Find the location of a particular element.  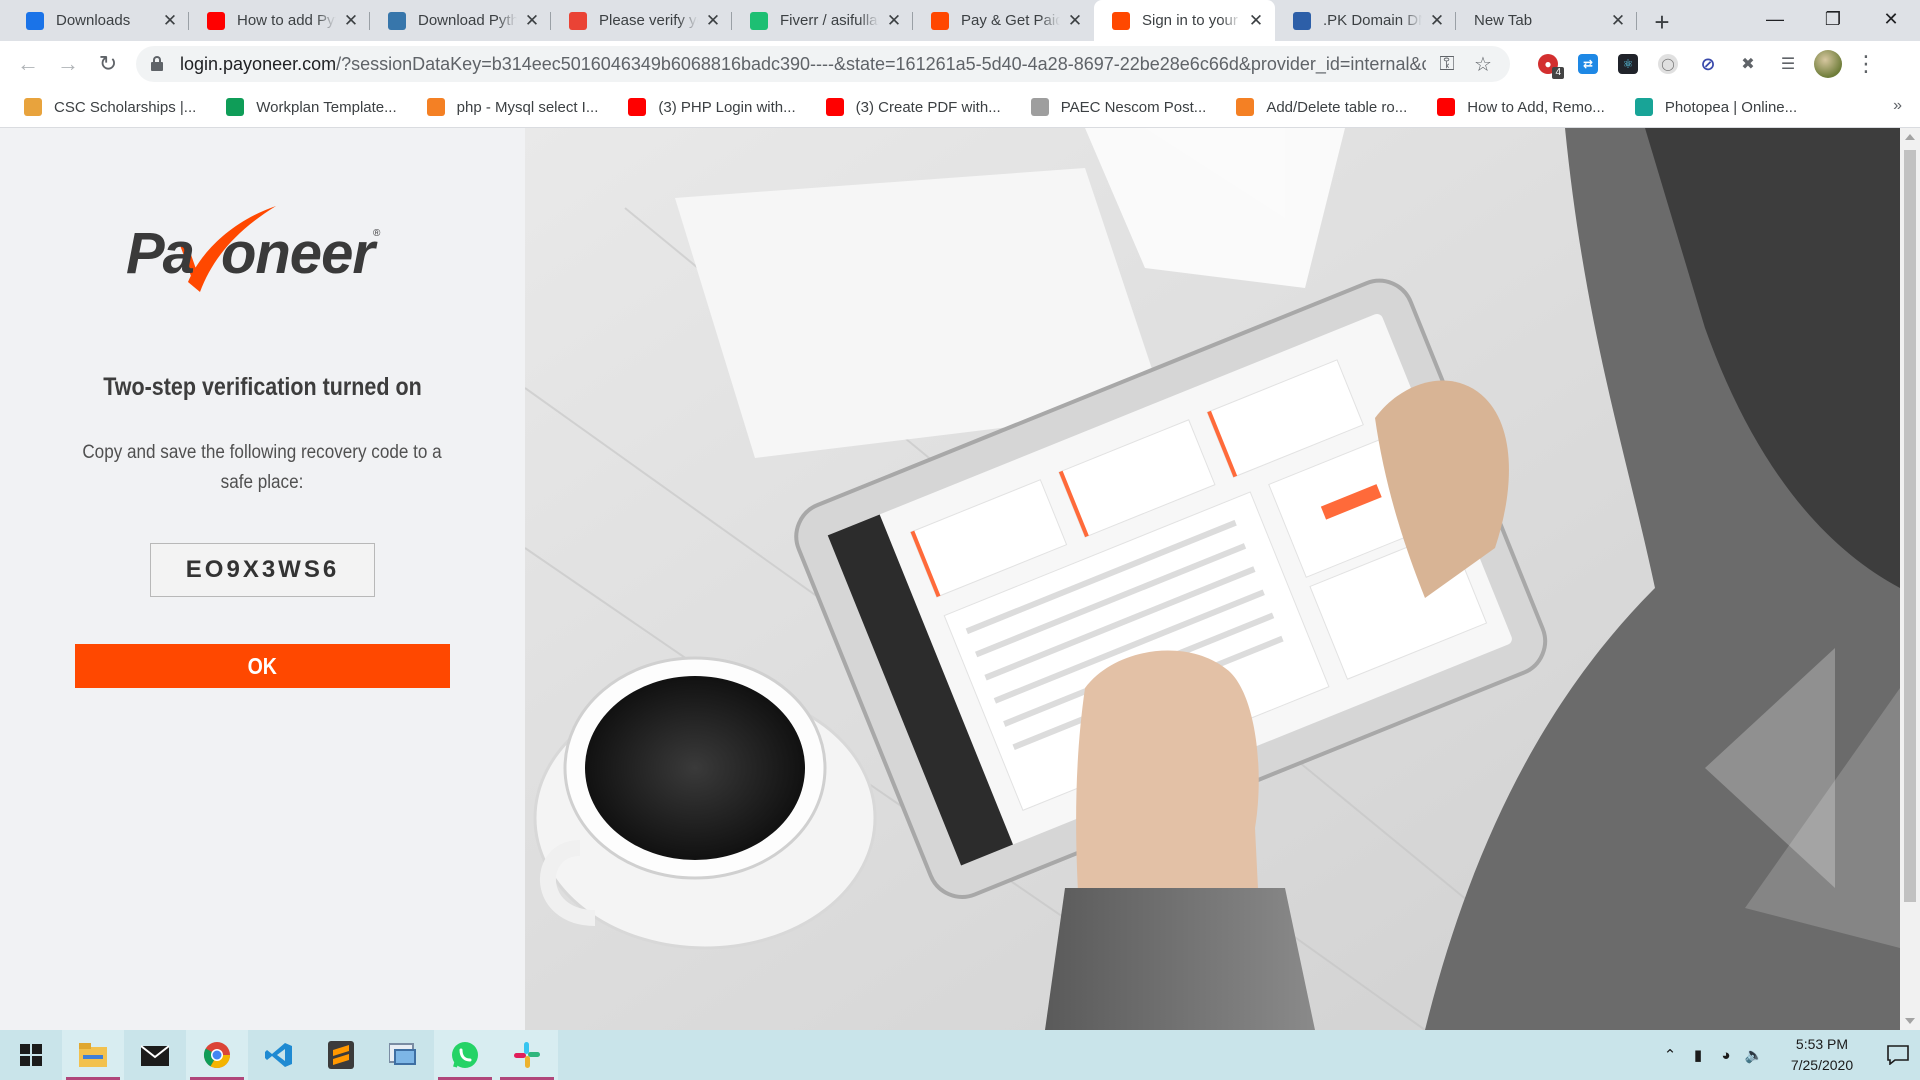

system-tray: ⌃ ▮ ◕ 🔈 5:53 PM 7/25/2020 is located at coordinates (1788, 1055).